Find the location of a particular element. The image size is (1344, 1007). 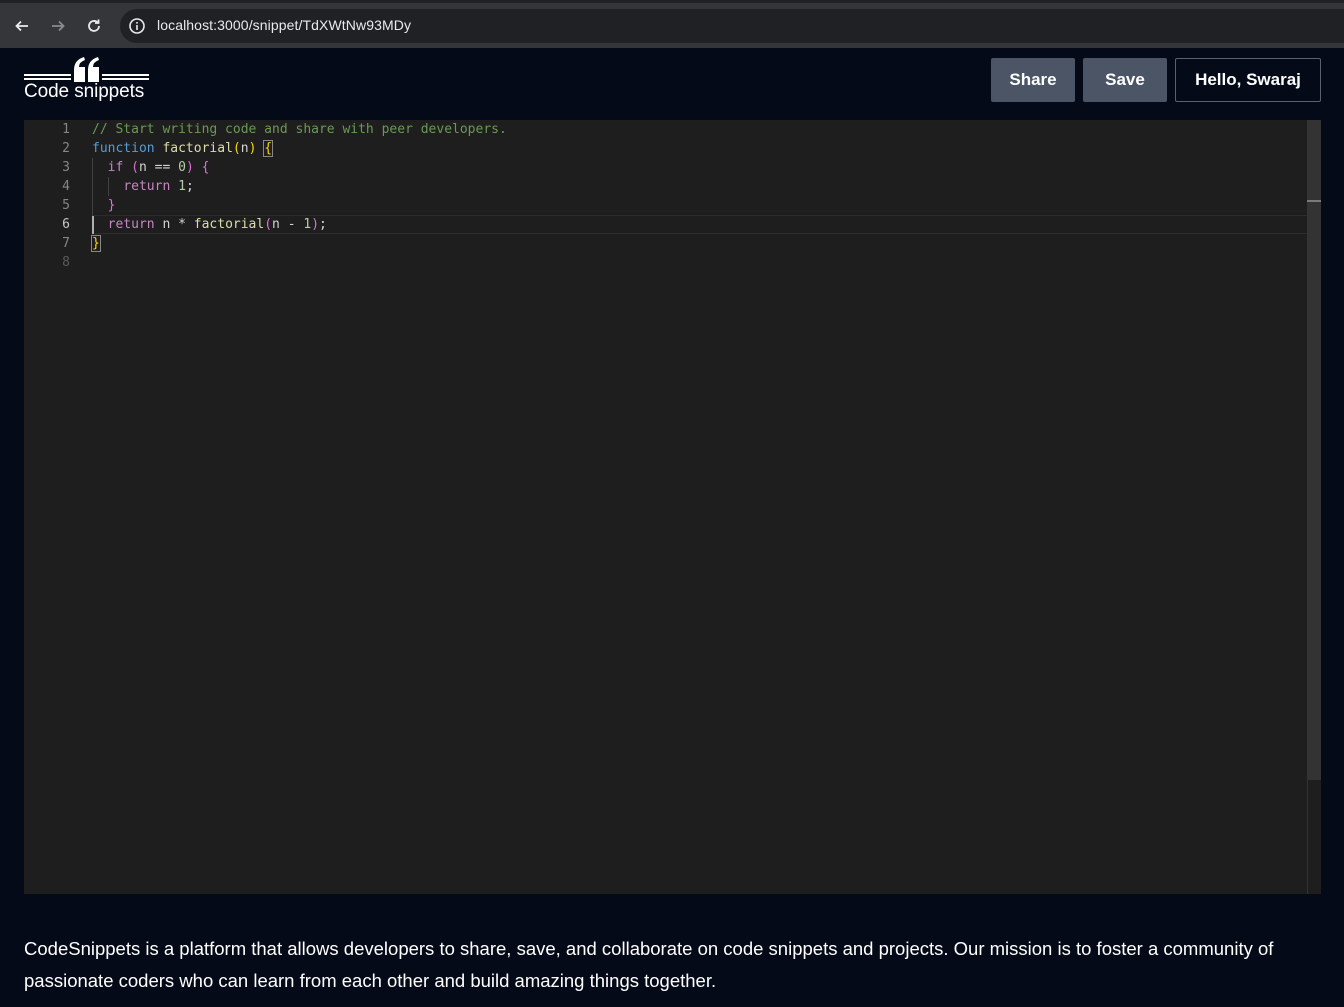

arrow-left-icon is located at coordinates (21, 26).